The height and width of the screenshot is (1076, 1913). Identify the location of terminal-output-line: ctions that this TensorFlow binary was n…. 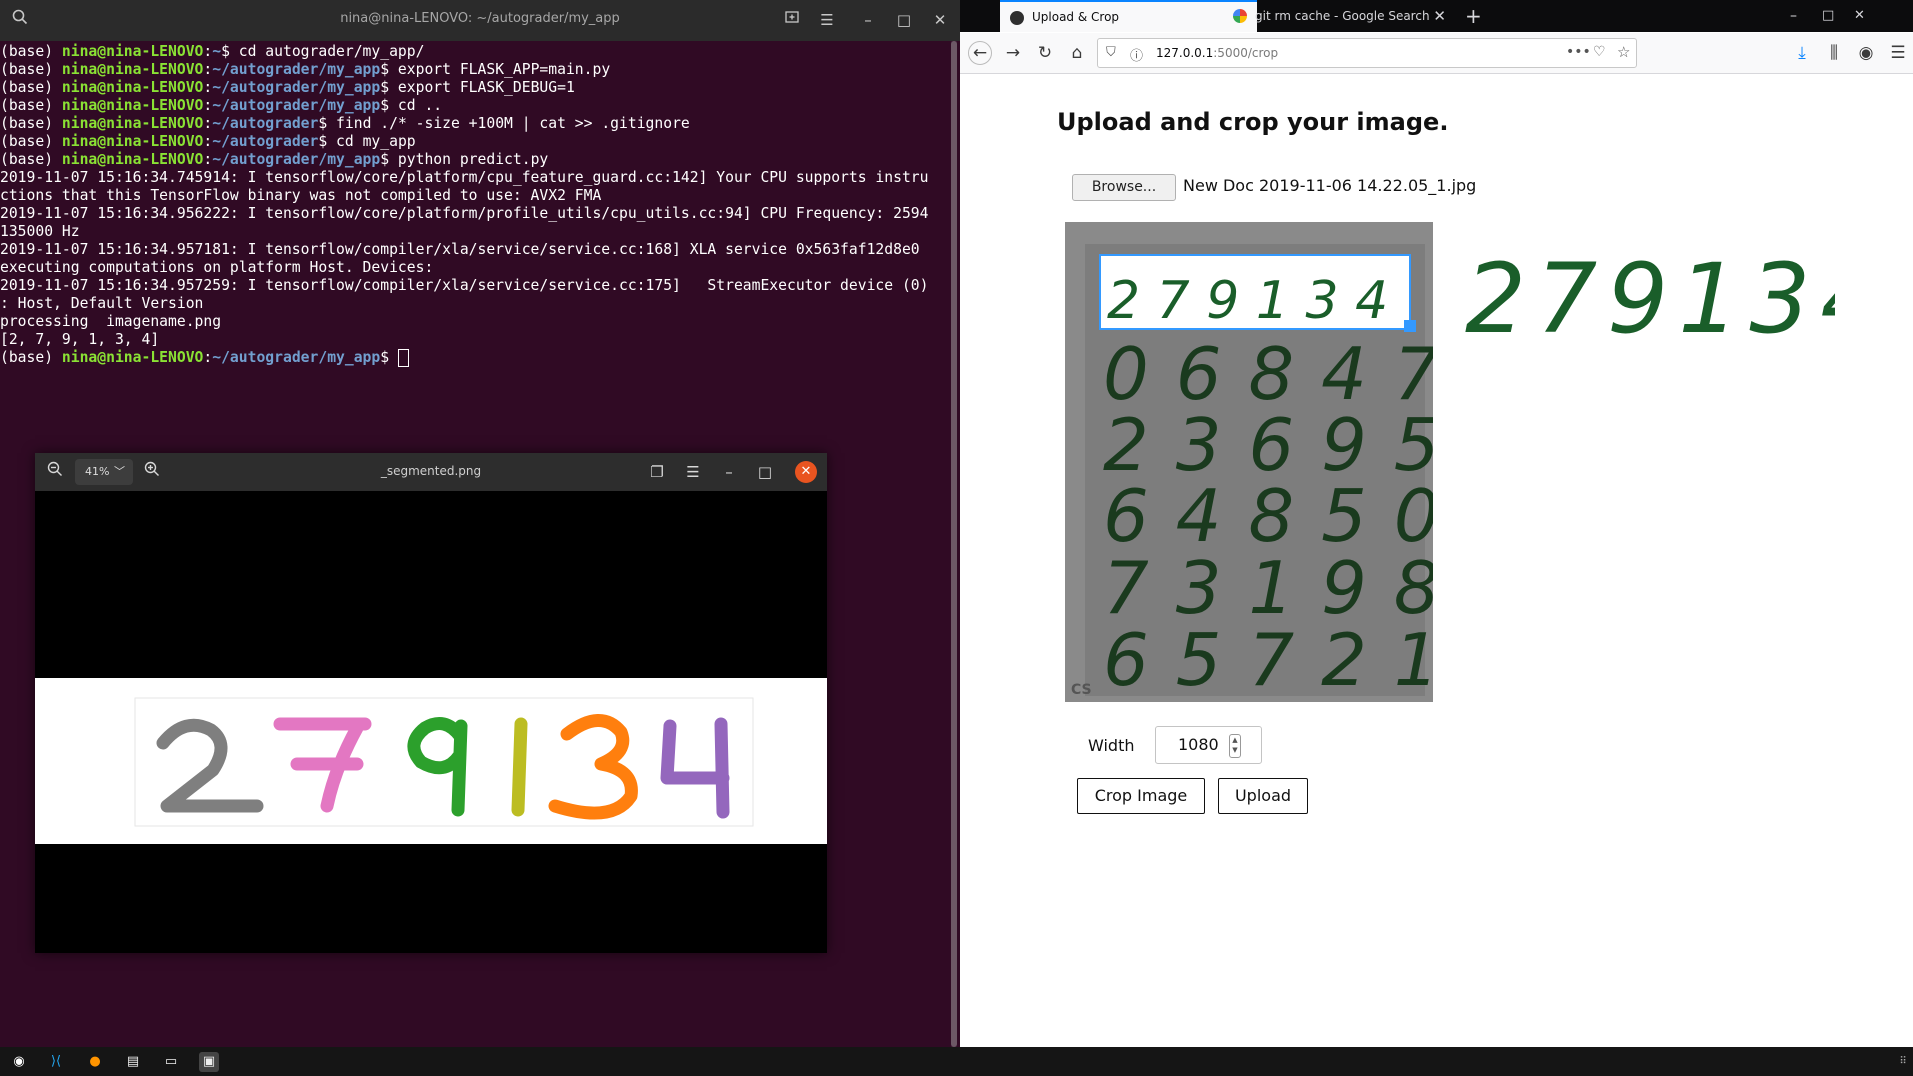
(301, 195).